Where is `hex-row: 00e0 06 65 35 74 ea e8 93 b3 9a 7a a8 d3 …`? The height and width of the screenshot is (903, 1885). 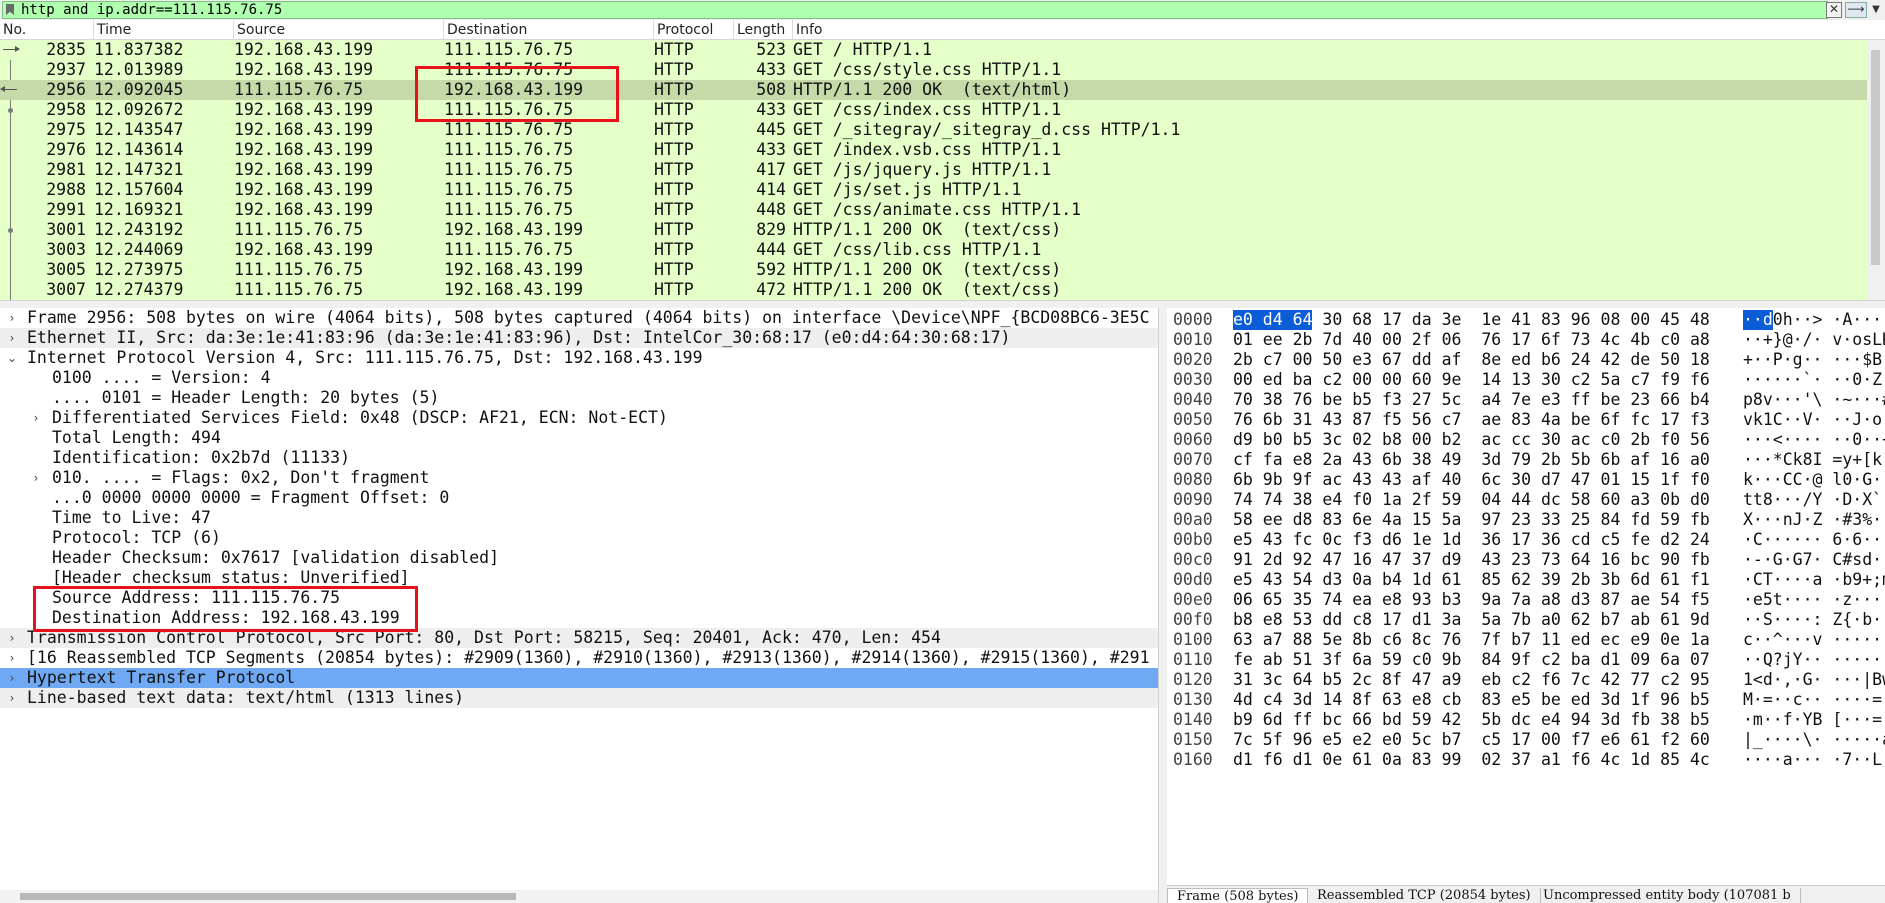
hex-row: 00e0 06 65 35 74 ea e8 93 b3 9a 7a a8 d3 … is located at coordinates (1526, 600).